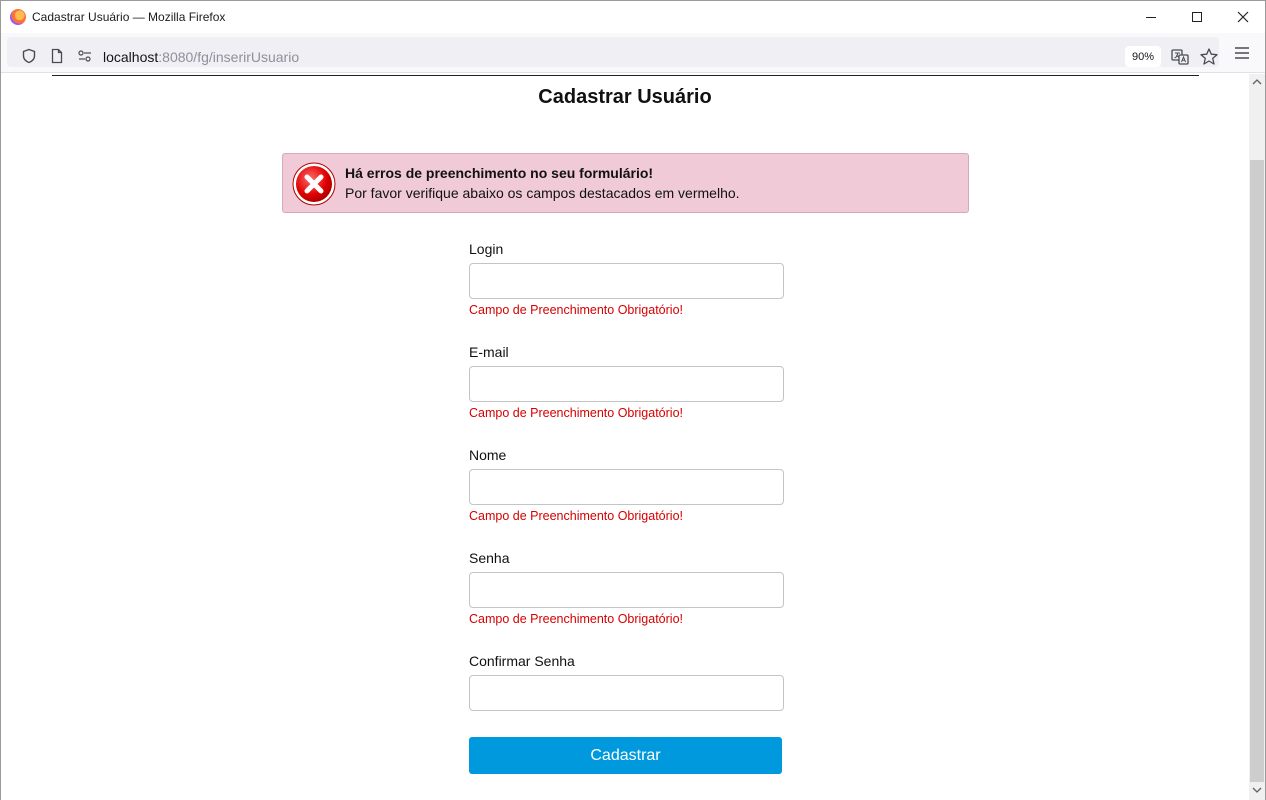 This screenshot has width=1266, height=800. I want to click on hamburger-menu-icon, so click(1242, 53).